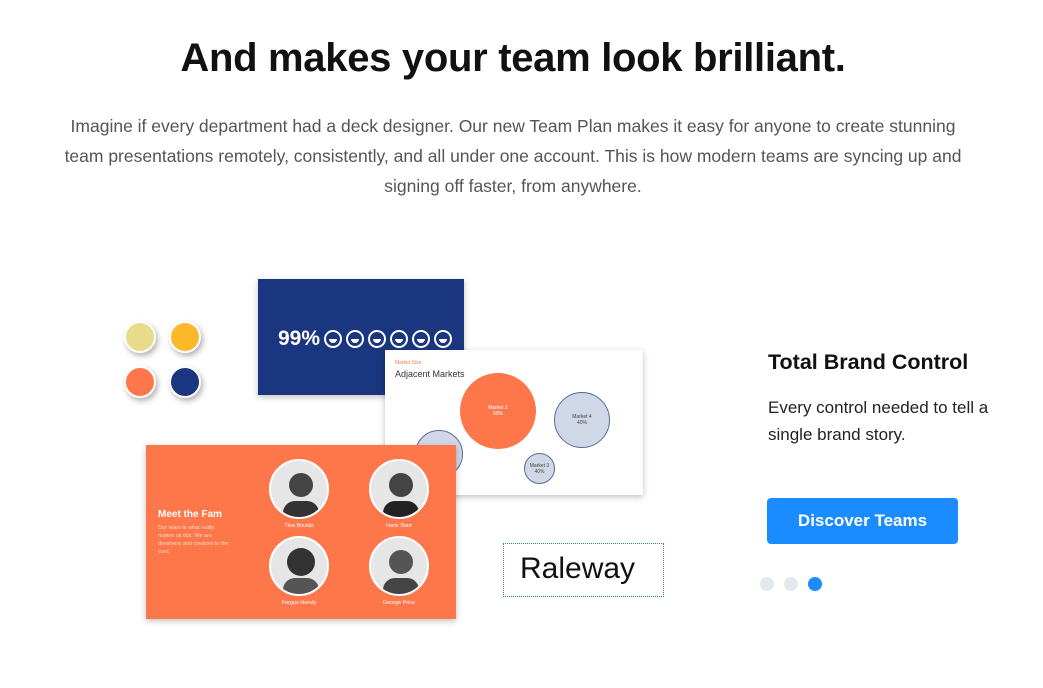  Describe the element at coordinates (299, 526) in the screenshot. I see `member-name: Tina Bouldo` at that location.